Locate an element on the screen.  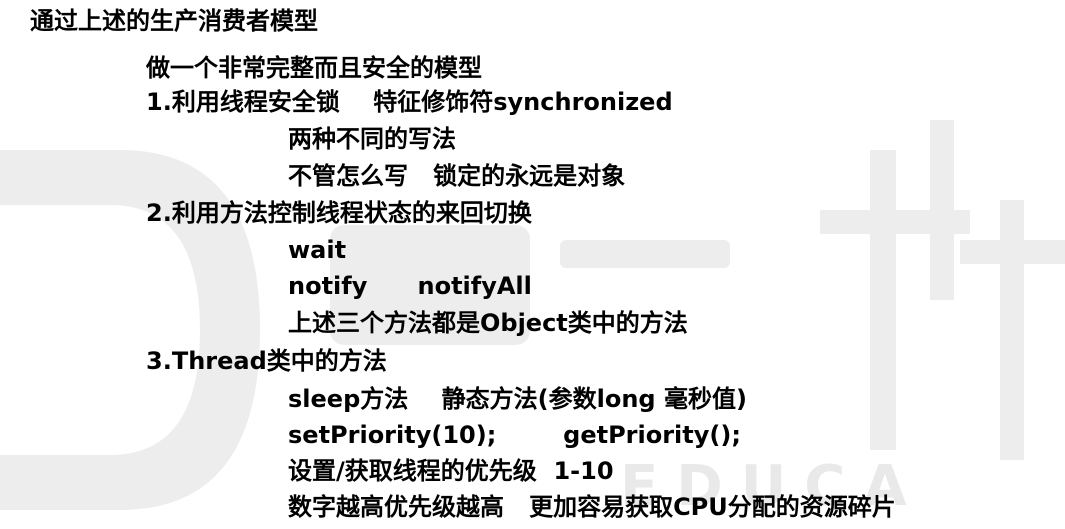
doc-line-6: 2.利用方法控制线程状态的来回切换 is located at coordinates (339, 213).